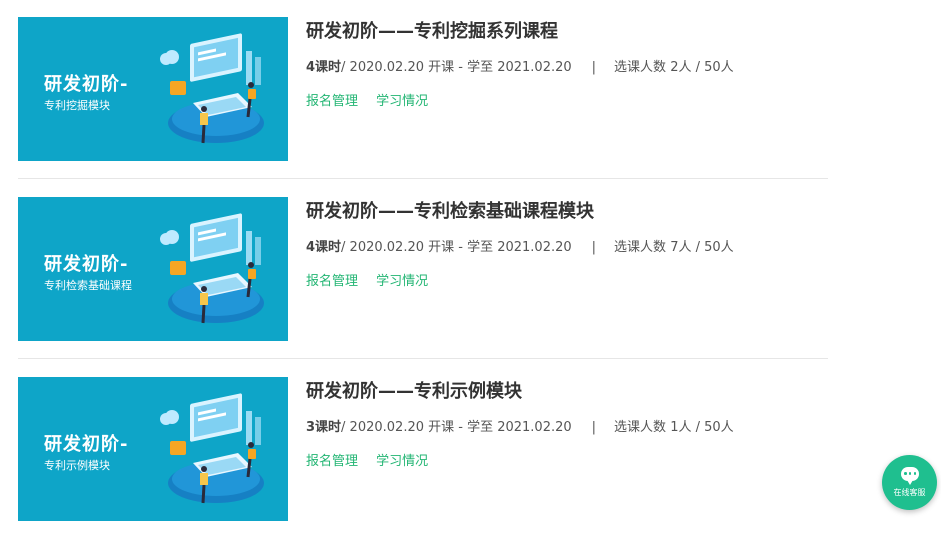 This screenshot has width=941, height=533. Describe the element at coordinates (566, 212) in the screenshot. I see `course-title: 研发初阶——专利检索基础课程模块` at that location.